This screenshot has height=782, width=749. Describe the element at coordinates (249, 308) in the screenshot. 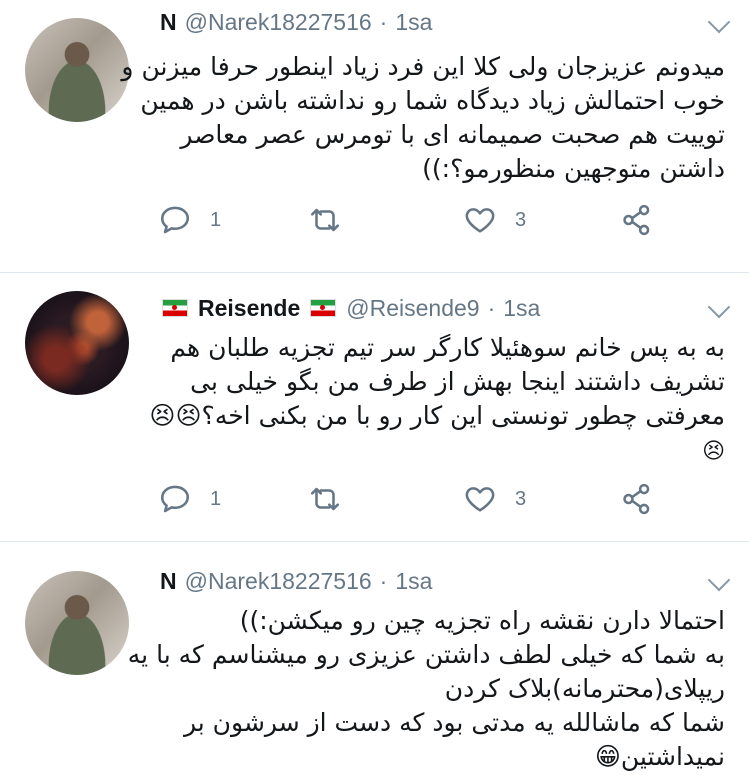

I see `author-name: Reisende` at that location.